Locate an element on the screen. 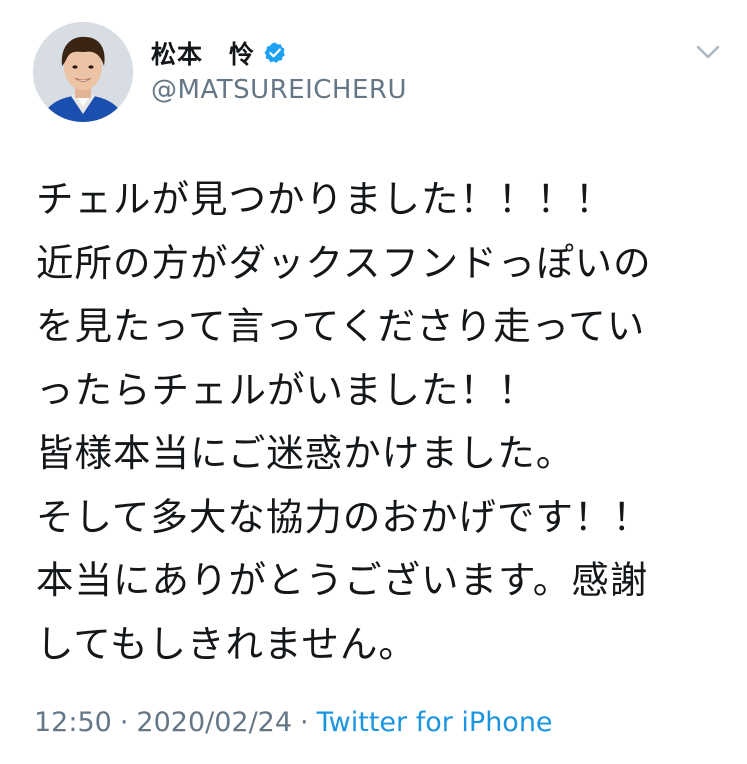 This screenshot has height=764, width=747. tweet-source-link: Twitter for iPhone is located at coordinates (435, 722).